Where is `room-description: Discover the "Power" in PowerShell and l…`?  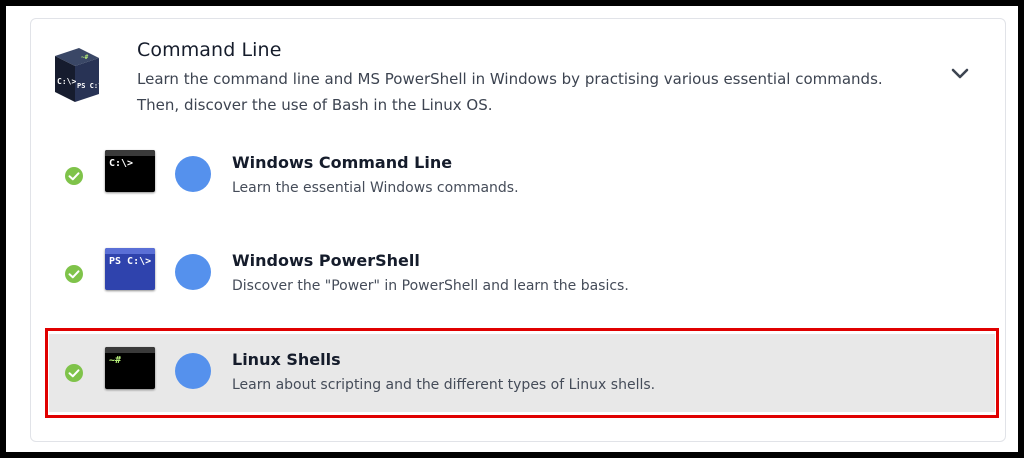 room-description: Discover the "Power" in PowerShell and l… is located at coordinates (430, 286).